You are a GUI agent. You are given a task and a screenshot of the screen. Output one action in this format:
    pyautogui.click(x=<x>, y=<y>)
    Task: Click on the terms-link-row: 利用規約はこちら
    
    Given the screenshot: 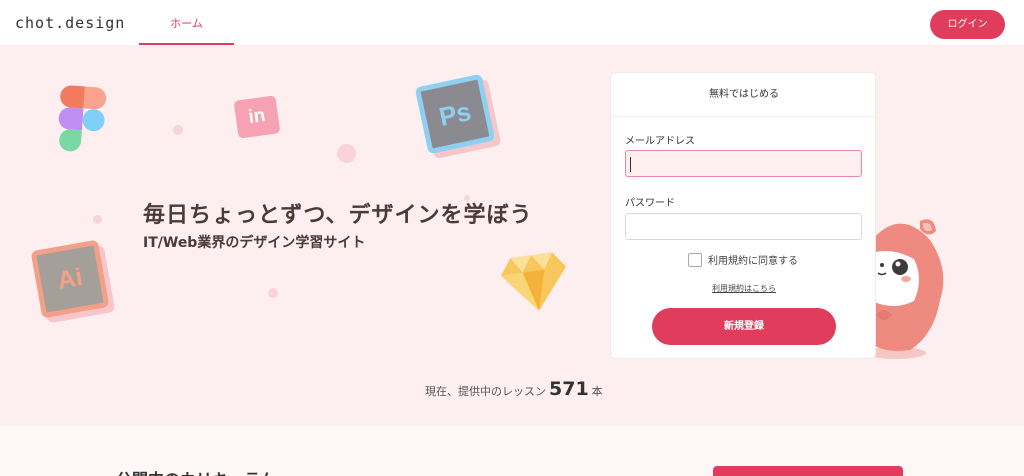 What is the action you would take?
    pyautogui.click(x=744, y=288)
    